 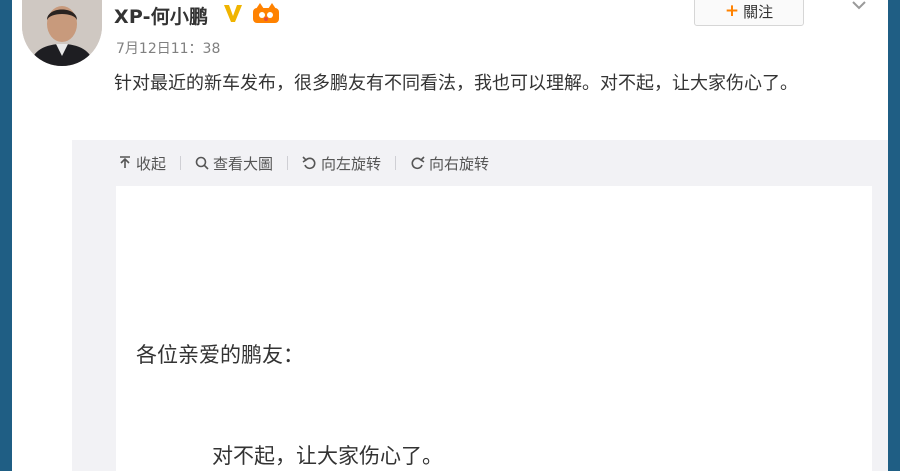 What do you see at coordinates (351, 163) in the screenshot?
I see `rotate-left-label: 向左旋转` at bounding box center [351, 163].